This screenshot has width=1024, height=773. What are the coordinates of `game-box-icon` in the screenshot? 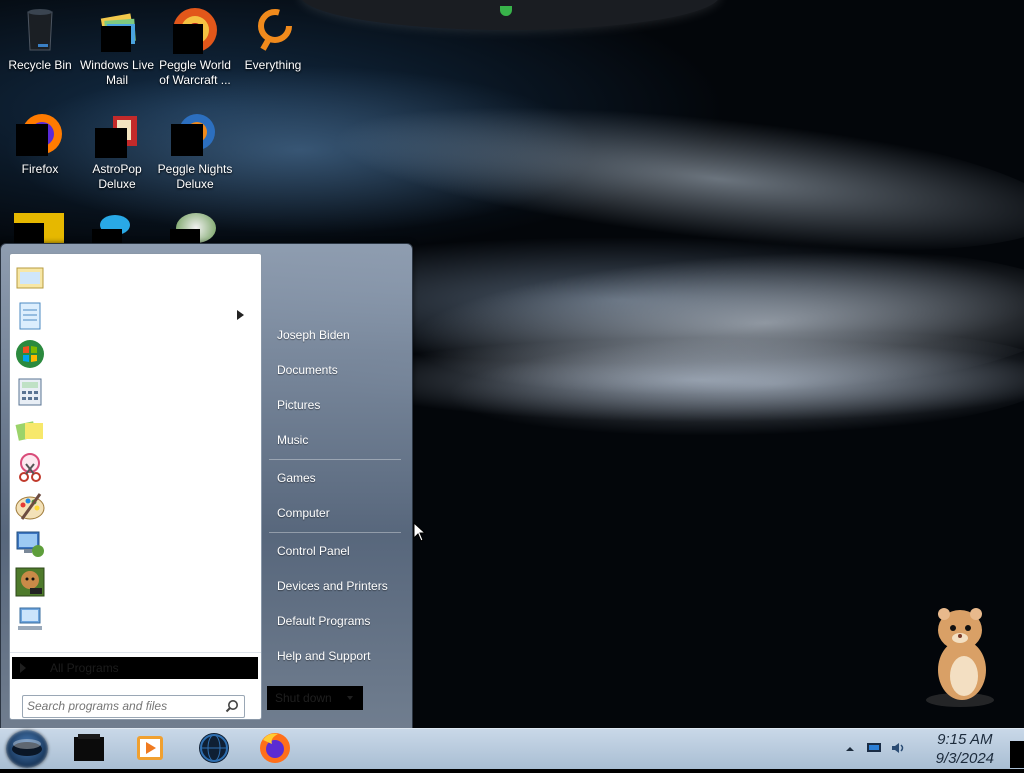 It's located at (30, 582).